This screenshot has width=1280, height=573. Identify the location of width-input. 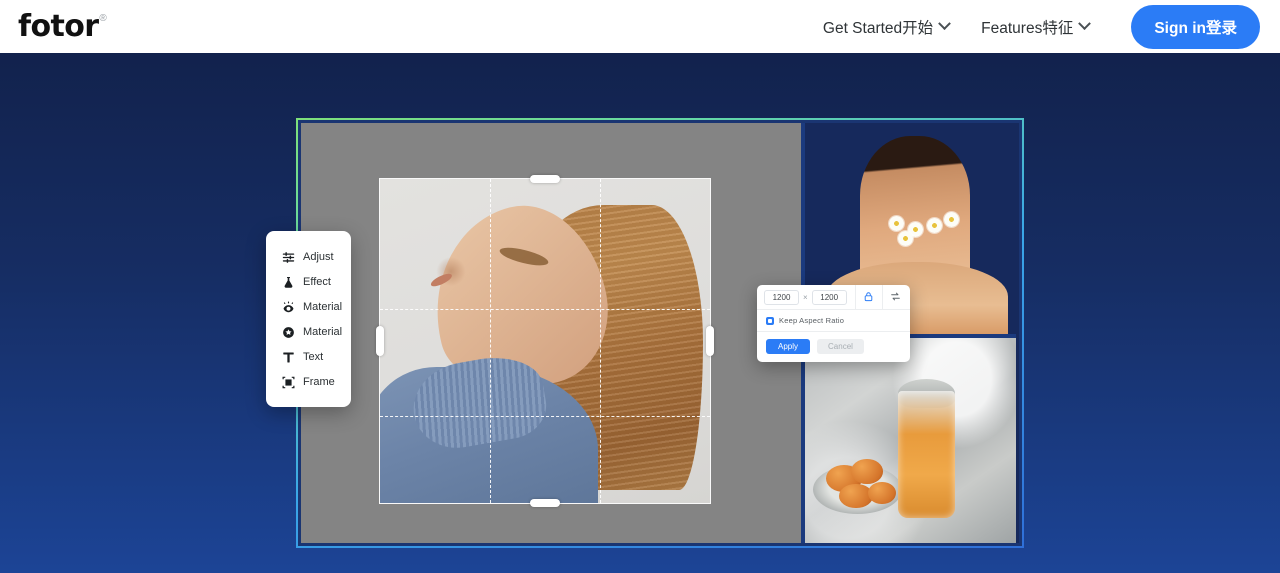
(781, 297).